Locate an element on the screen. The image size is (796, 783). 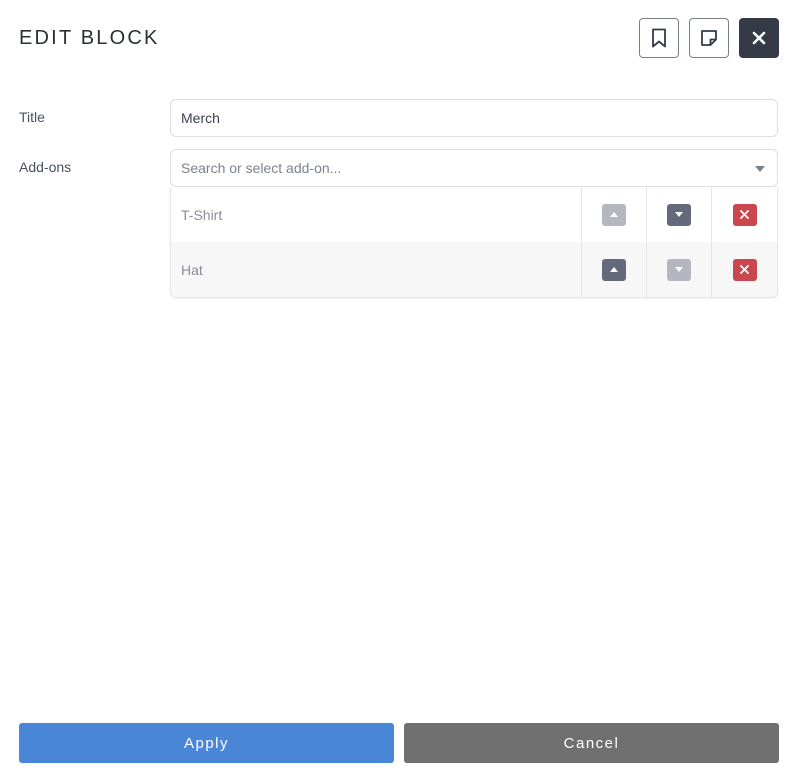
note-button is located at coordinates (709, 38).